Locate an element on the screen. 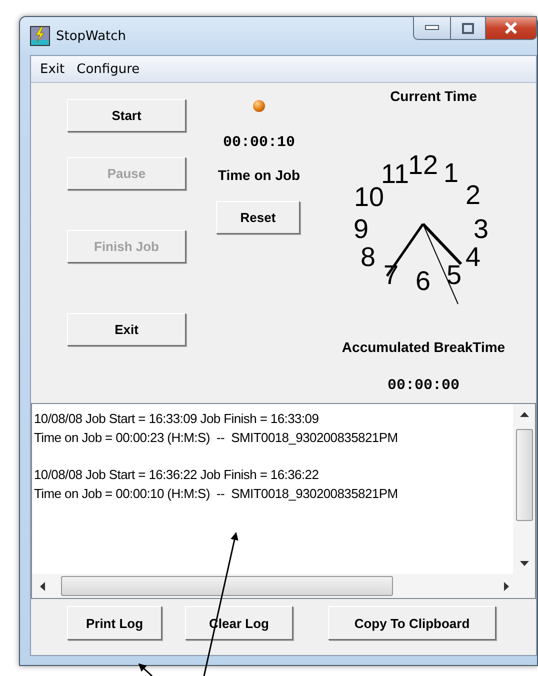  action-button: Exit is located at coordinates (126, 329).